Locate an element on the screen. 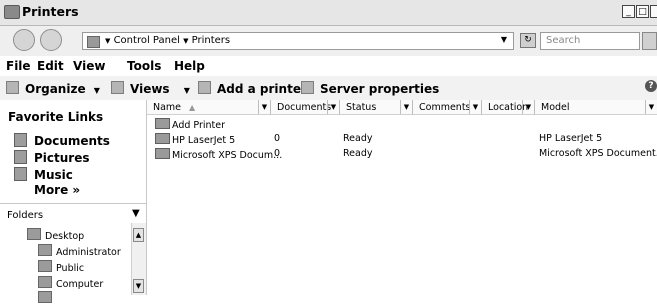 The height and width of the screenshot is (305, 657). user-folder-icon is located at coordinates (45, 250).